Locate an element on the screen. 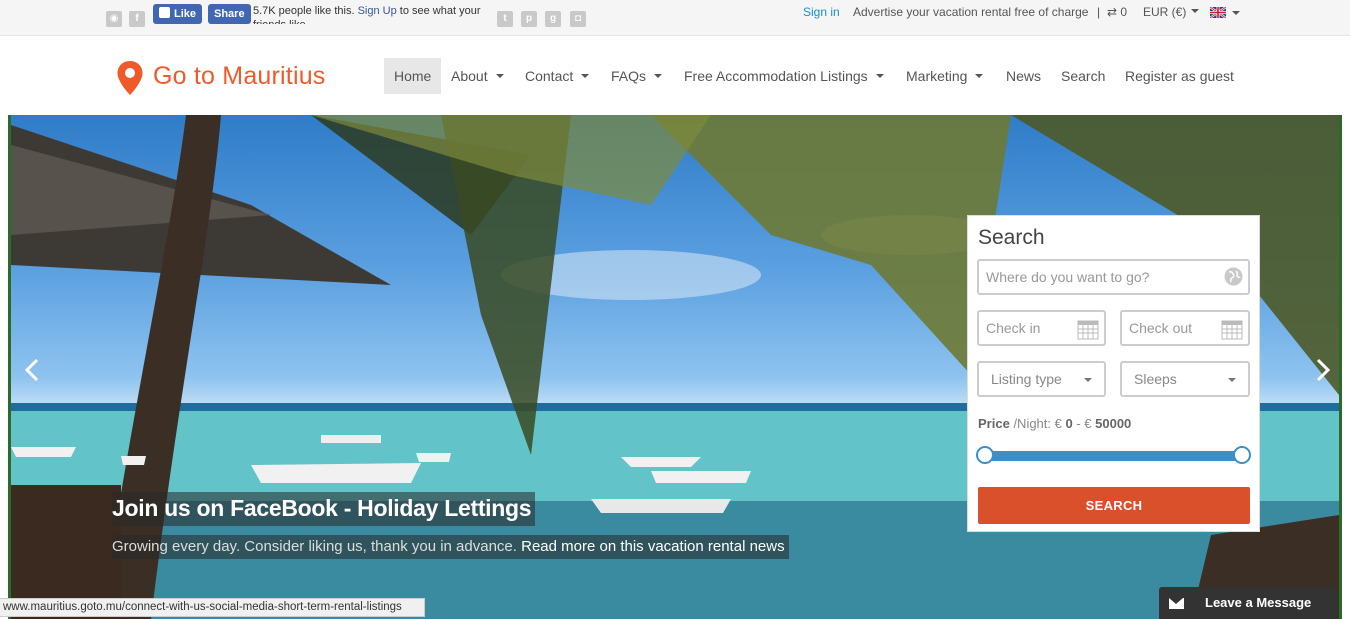 This screenshot has width=1350, height=619. check-in-input: Check in is located at coordinates (1041, 328).